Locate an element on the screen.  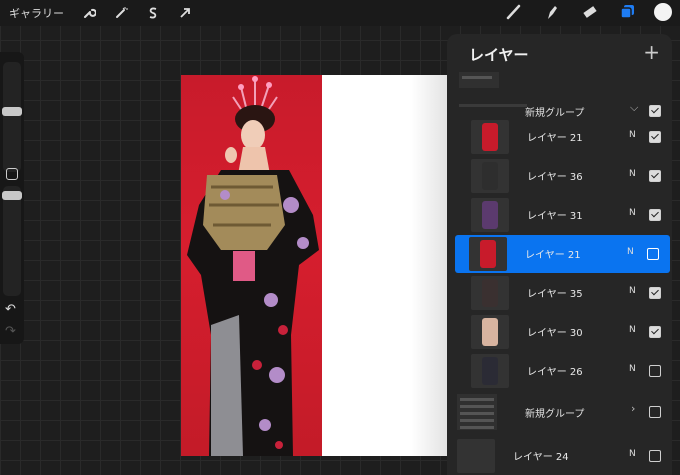
smudge-icon is located at coordinates (552, 12).